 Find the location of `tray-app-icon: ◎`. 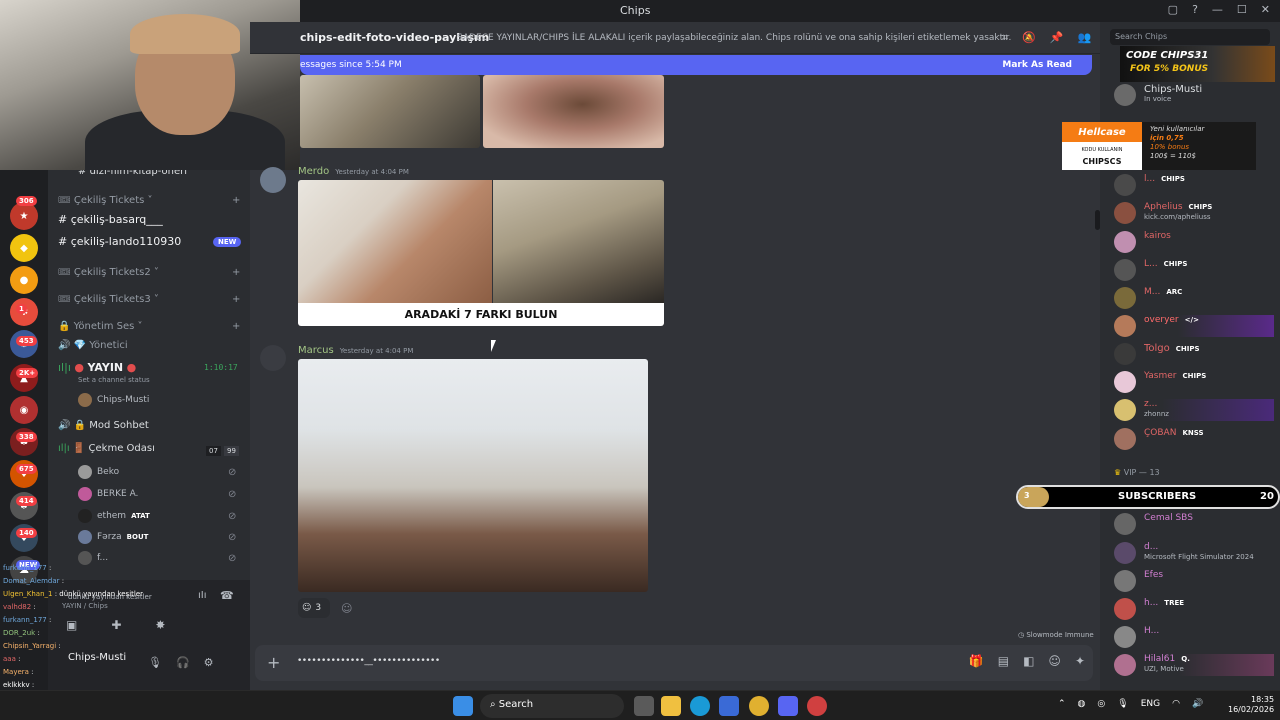

tray-app-icon: ◎ is located at coordinates (1101, 704).